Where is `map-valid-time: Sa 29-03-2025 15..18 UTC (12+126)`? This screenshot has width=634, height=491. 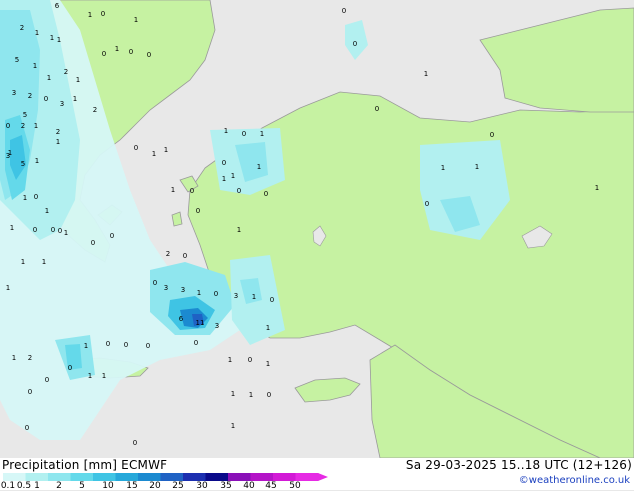 map-valid-time: Sa 29-03-2025 15..18 UTC (12+126) is located at coordinates (518, 465).